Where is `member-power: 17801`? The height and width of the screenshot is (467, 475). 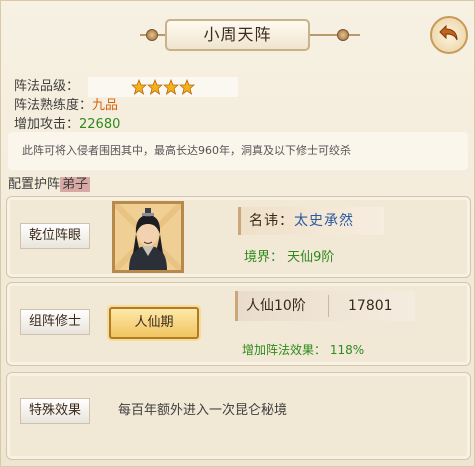 member-power: 17801 is located at coordinates (370, 306).